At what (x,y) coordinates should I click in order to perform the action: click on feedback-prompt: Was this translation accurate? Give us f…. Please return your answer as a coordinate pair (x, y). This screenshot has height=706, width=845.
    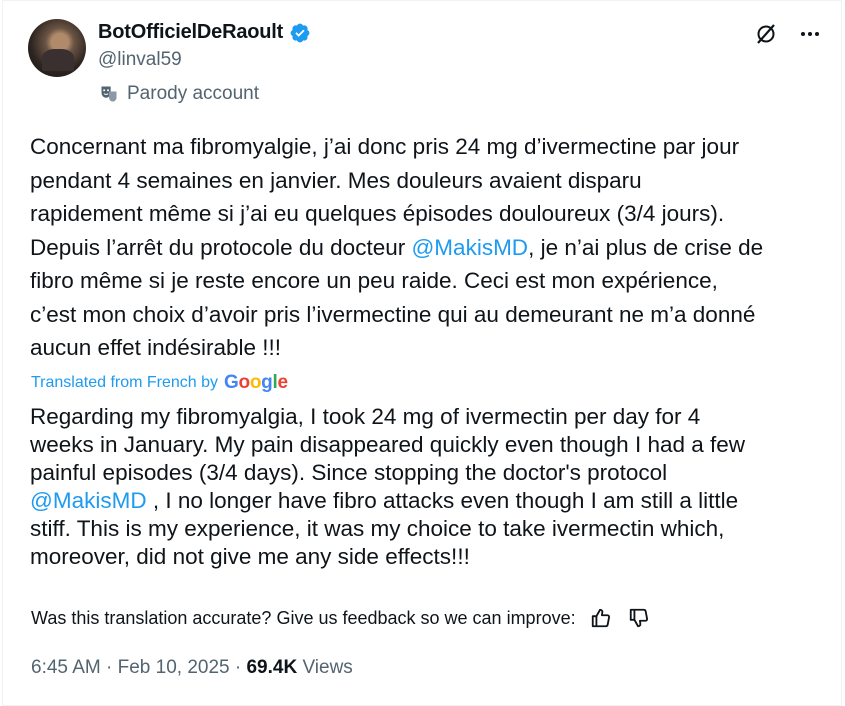
    Looking at the image, I should click on (303, 617).